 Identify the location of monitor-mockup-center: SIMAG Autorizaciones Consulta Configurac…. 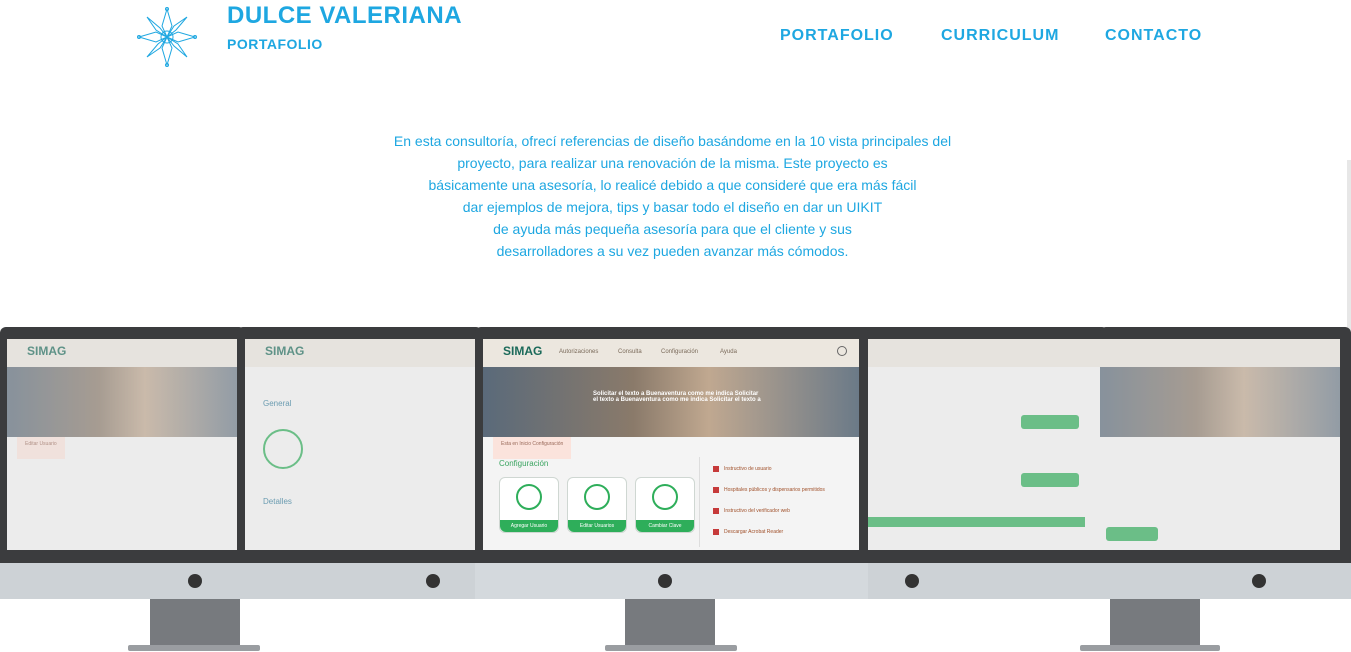
(671, 489).